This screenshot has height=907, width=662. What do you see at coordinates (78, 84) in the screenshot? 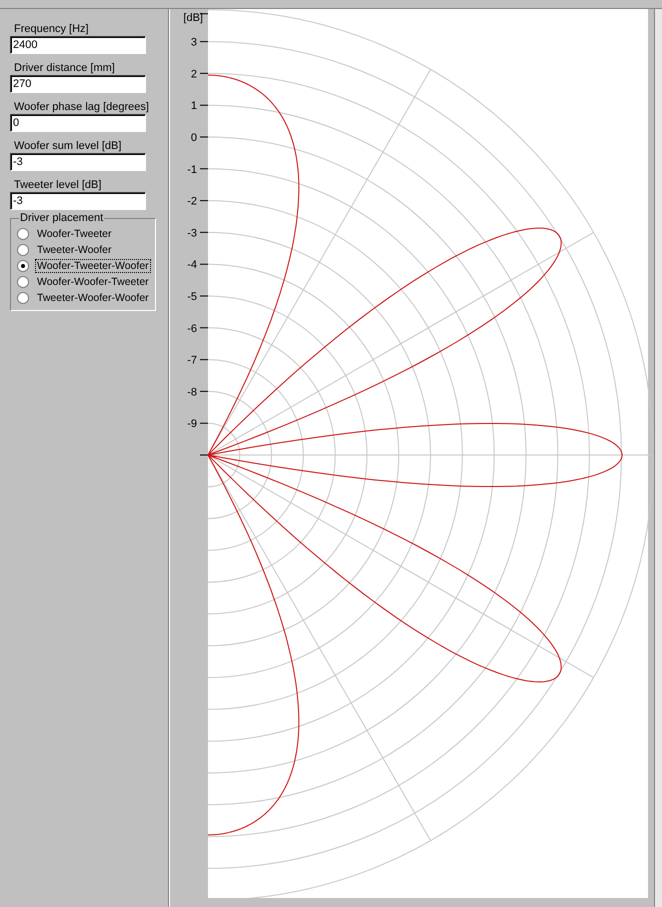
I see `input-field: 270` at bounding box center [78, 84].